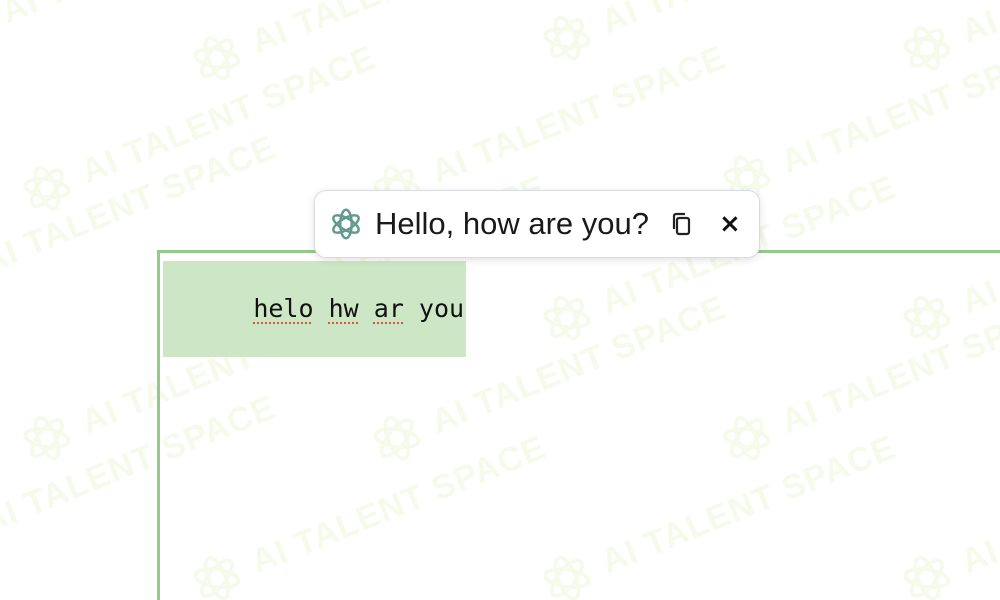 The height and width of the screenshot is (600, 1000). I want to click on close-button: ×, so click(730, 224).